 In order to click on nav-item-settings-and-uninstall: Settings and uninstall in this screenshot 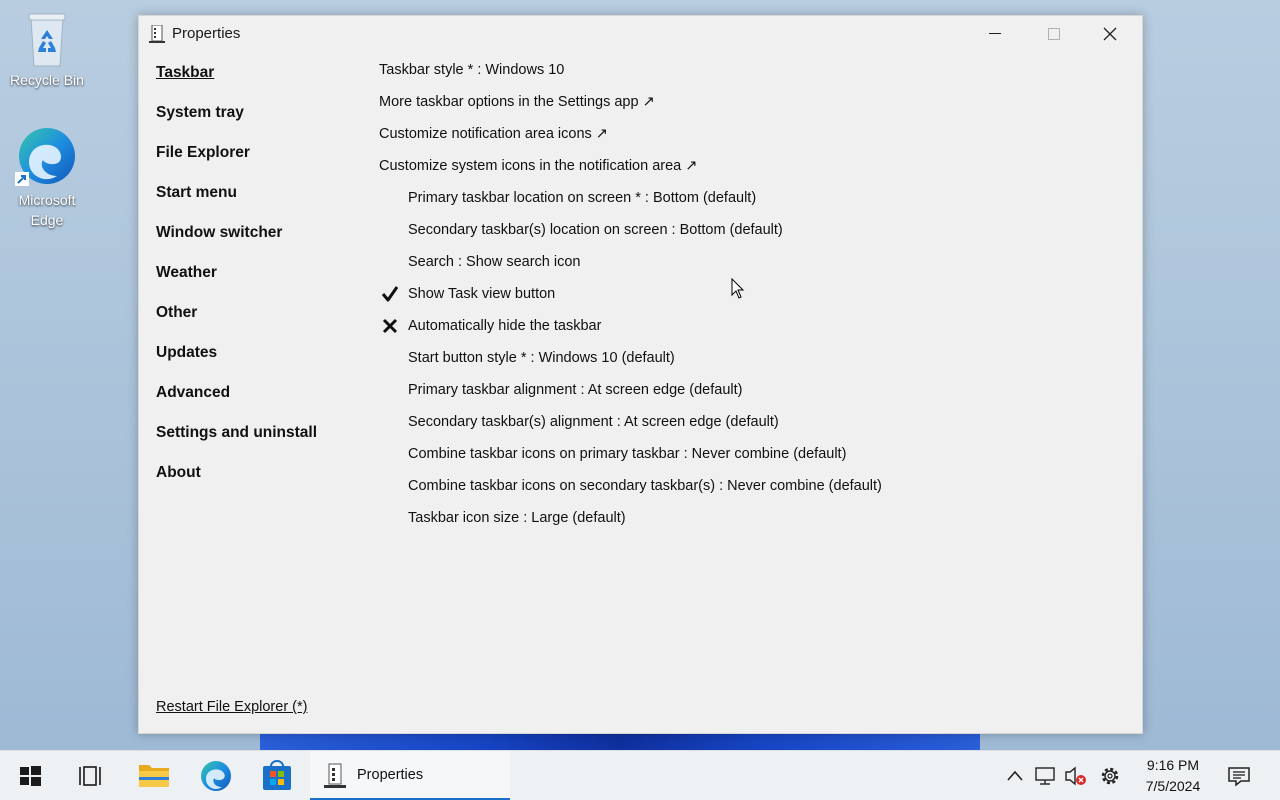, I will do `click(236, 436)`.